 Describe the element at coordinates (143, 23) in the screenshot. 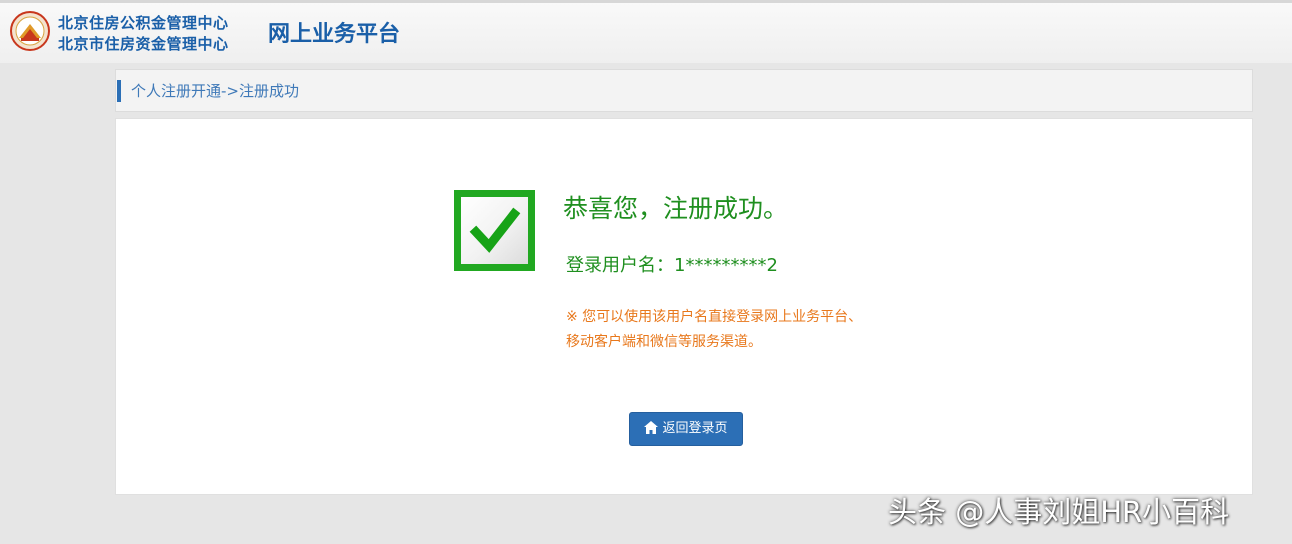

I see `org-name-primary: 北京住房公积金管理中心` at that location.